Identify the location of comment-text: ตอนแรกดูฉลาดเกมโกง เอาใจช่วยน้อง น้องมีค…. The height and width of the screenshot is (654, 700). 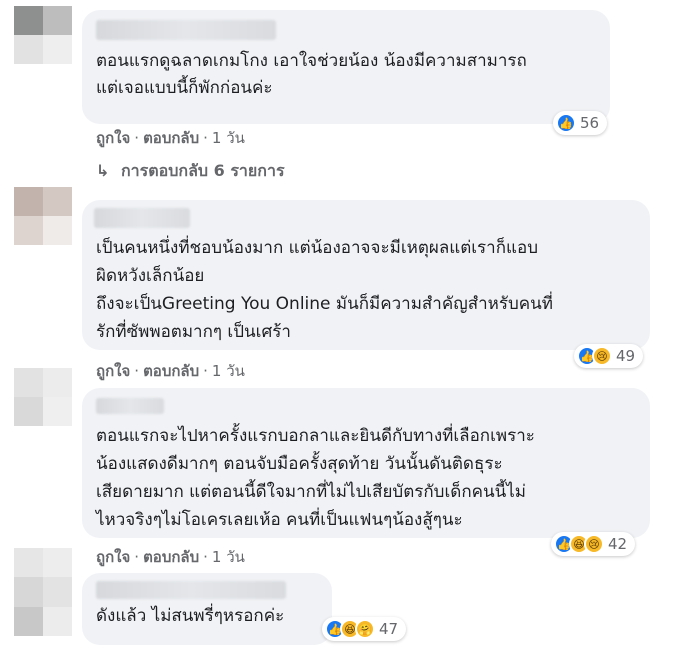
(311, 74).